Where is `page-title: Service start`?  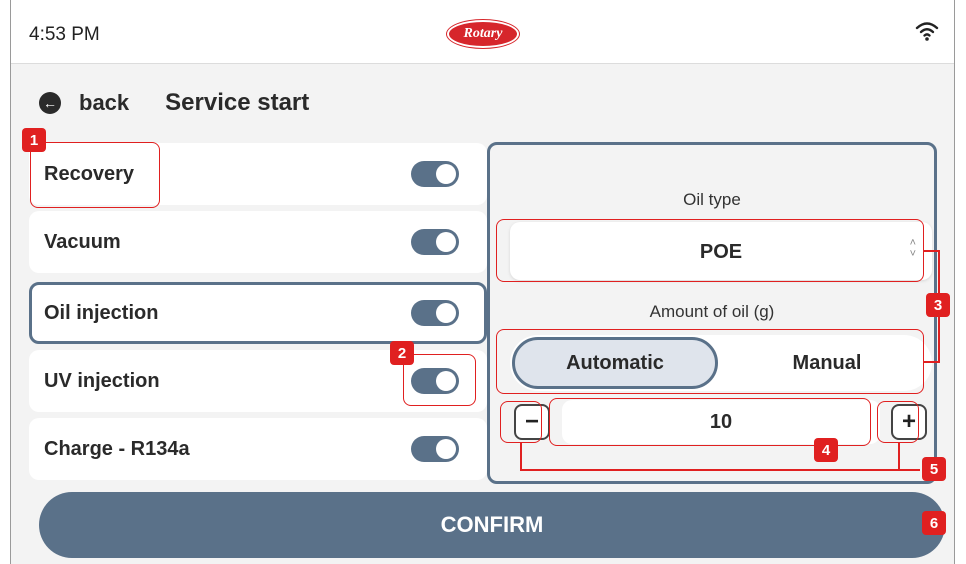 page-title: Service start is located at coordinates (237, 102).